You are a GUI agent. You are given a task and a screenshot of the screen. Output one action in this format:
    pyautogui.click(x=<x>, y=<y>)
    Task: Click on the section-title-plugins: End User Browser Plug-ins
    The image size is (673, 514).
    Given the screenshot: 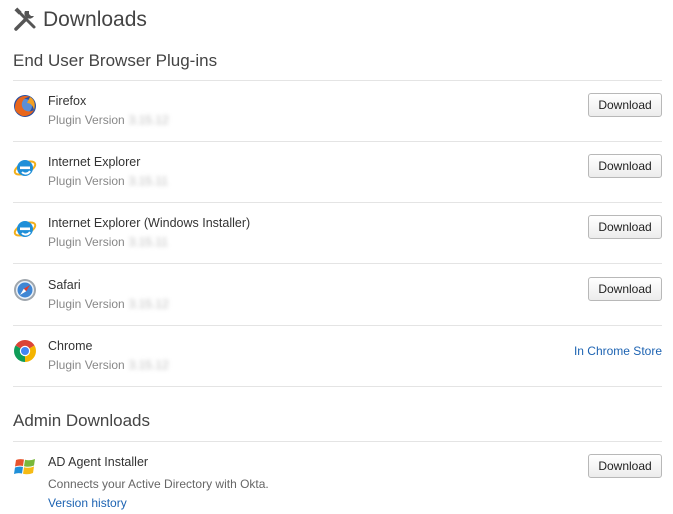 What is the action you would take?
    pyautogui.click(x=115, y=60)
    